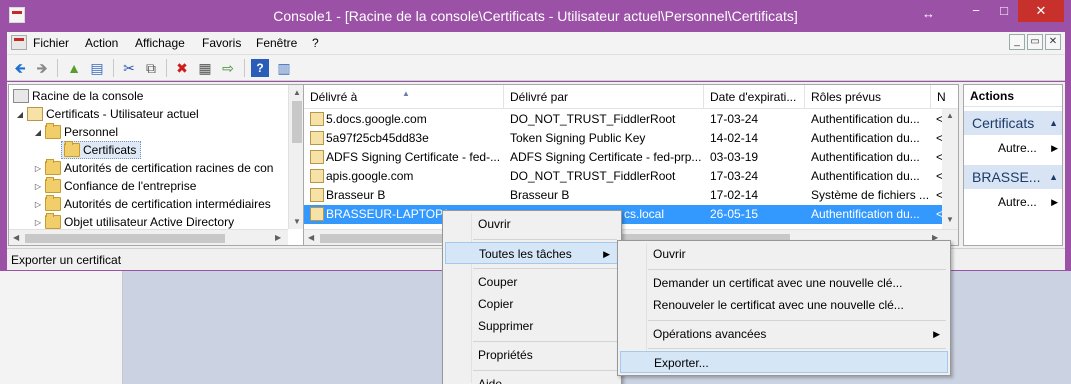  What do you see at coordinates (21, 96) in the screenshot?
I see `console-root-icon` at bounding box center [21, 96].